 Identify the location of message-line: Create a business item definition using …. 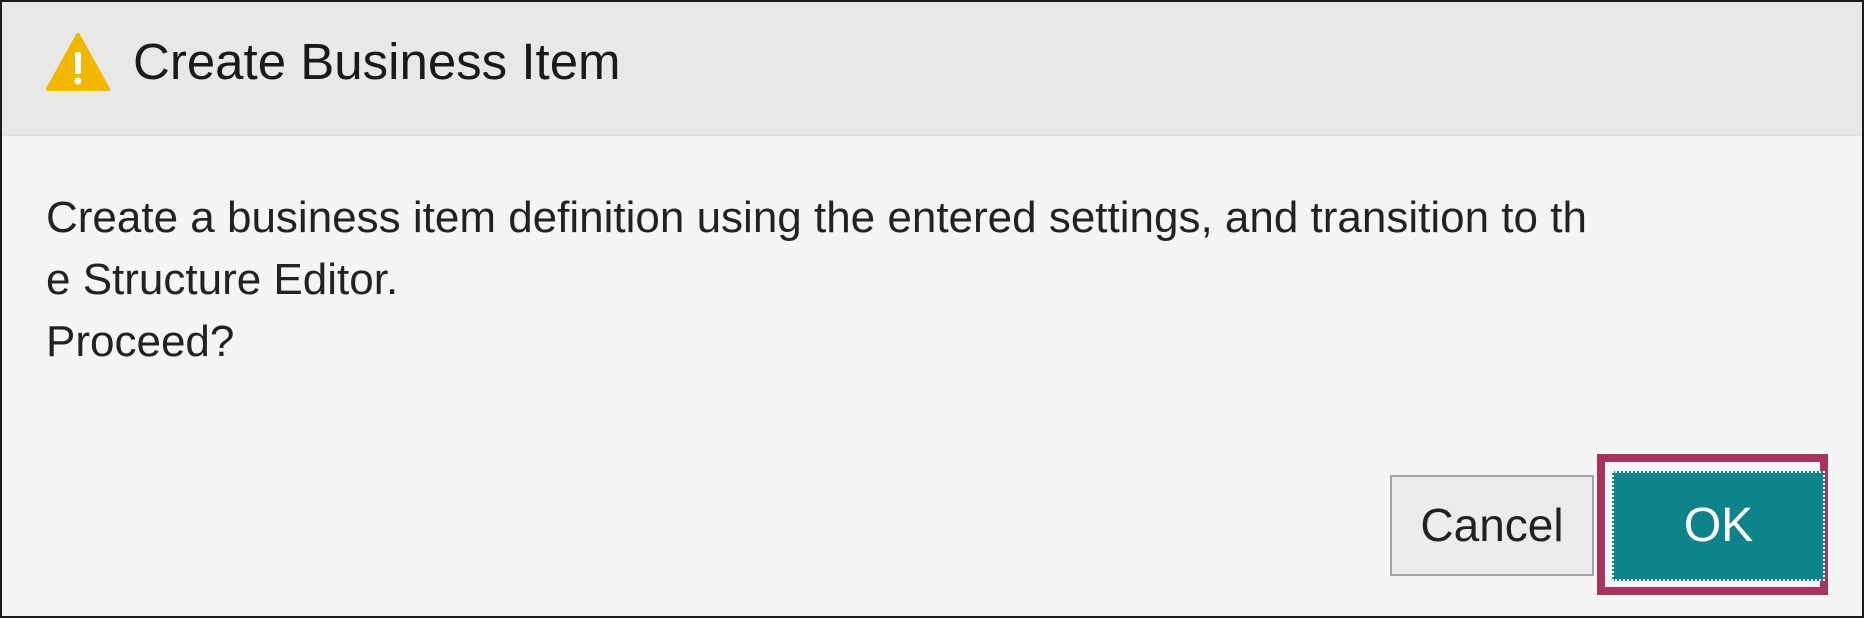
(816, 217).